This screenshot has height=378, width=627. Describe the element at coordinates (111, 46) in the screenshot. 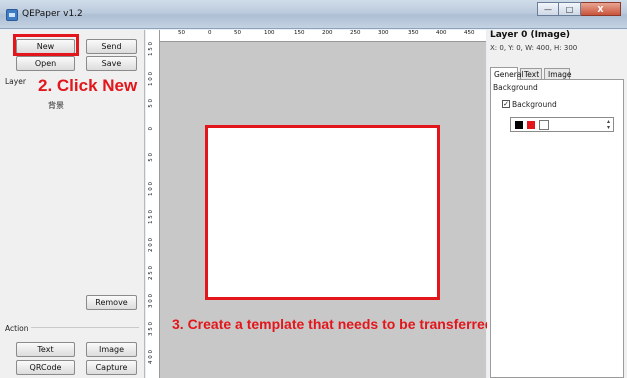

I see `send-button: Send` at that location.